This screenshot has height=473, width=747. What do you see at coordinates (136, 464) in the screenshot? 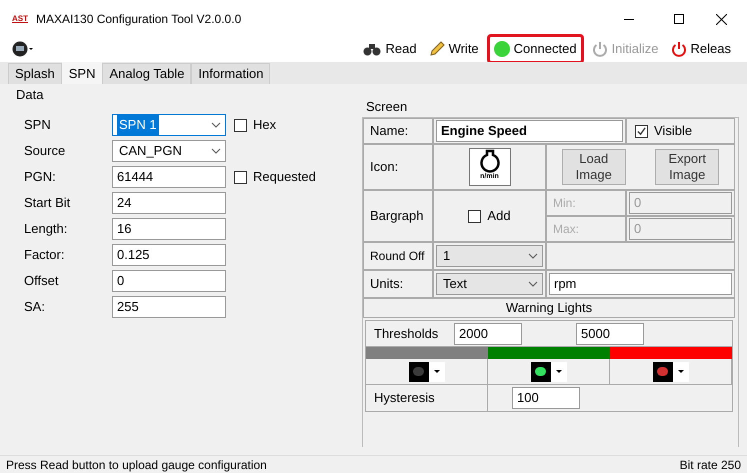
I see `status-message: Press Read button to upload gauge configuration` at bounding box center [136, 464].